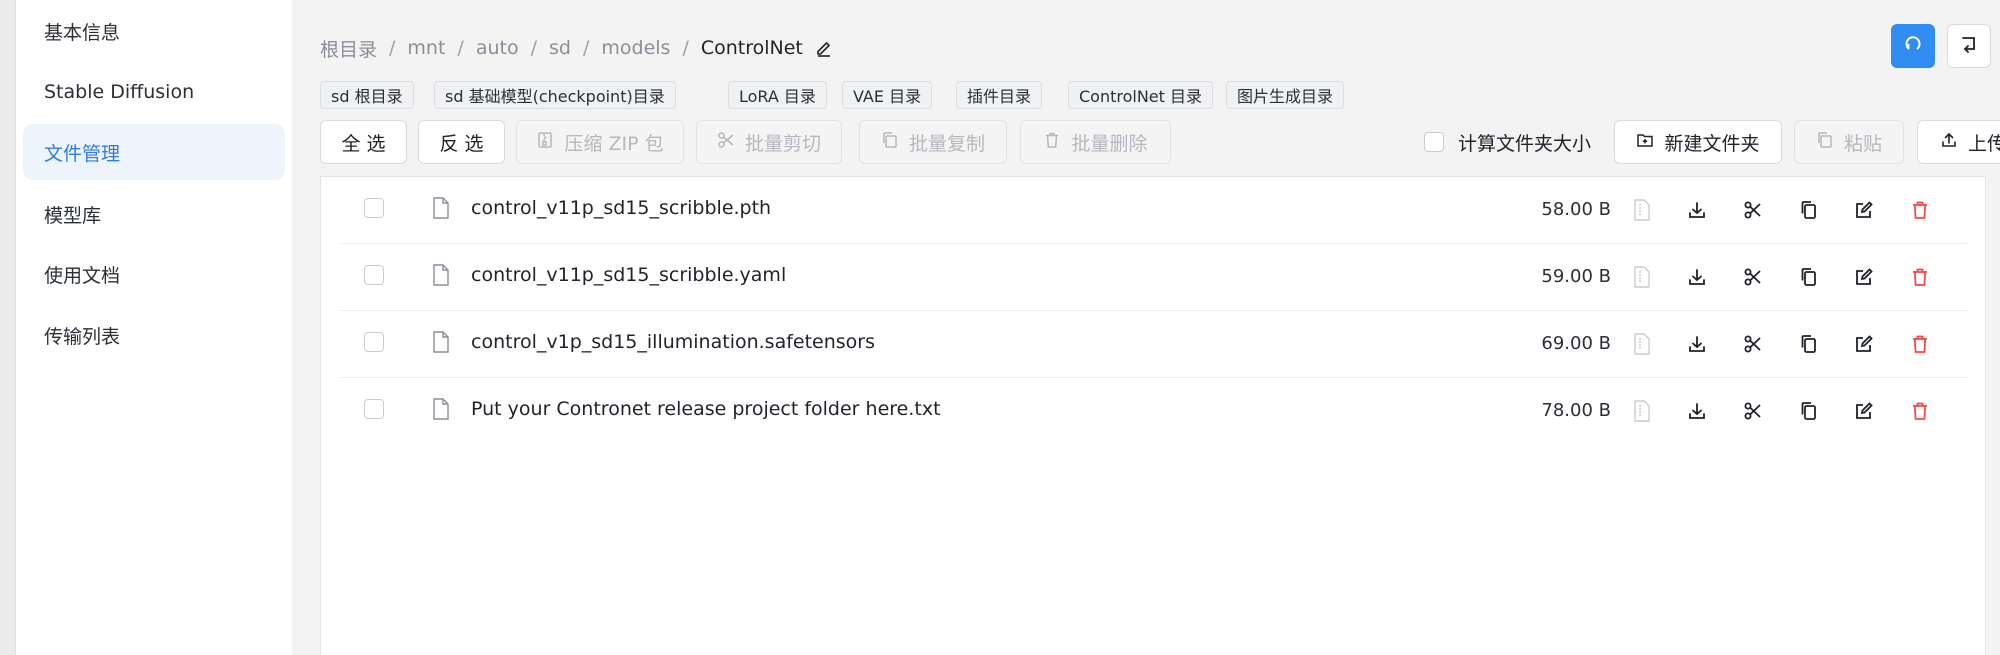  What do you see at coordinates (1969, 46) in the screenshot?
I see `return-button` at bounding box center [1969, 46].